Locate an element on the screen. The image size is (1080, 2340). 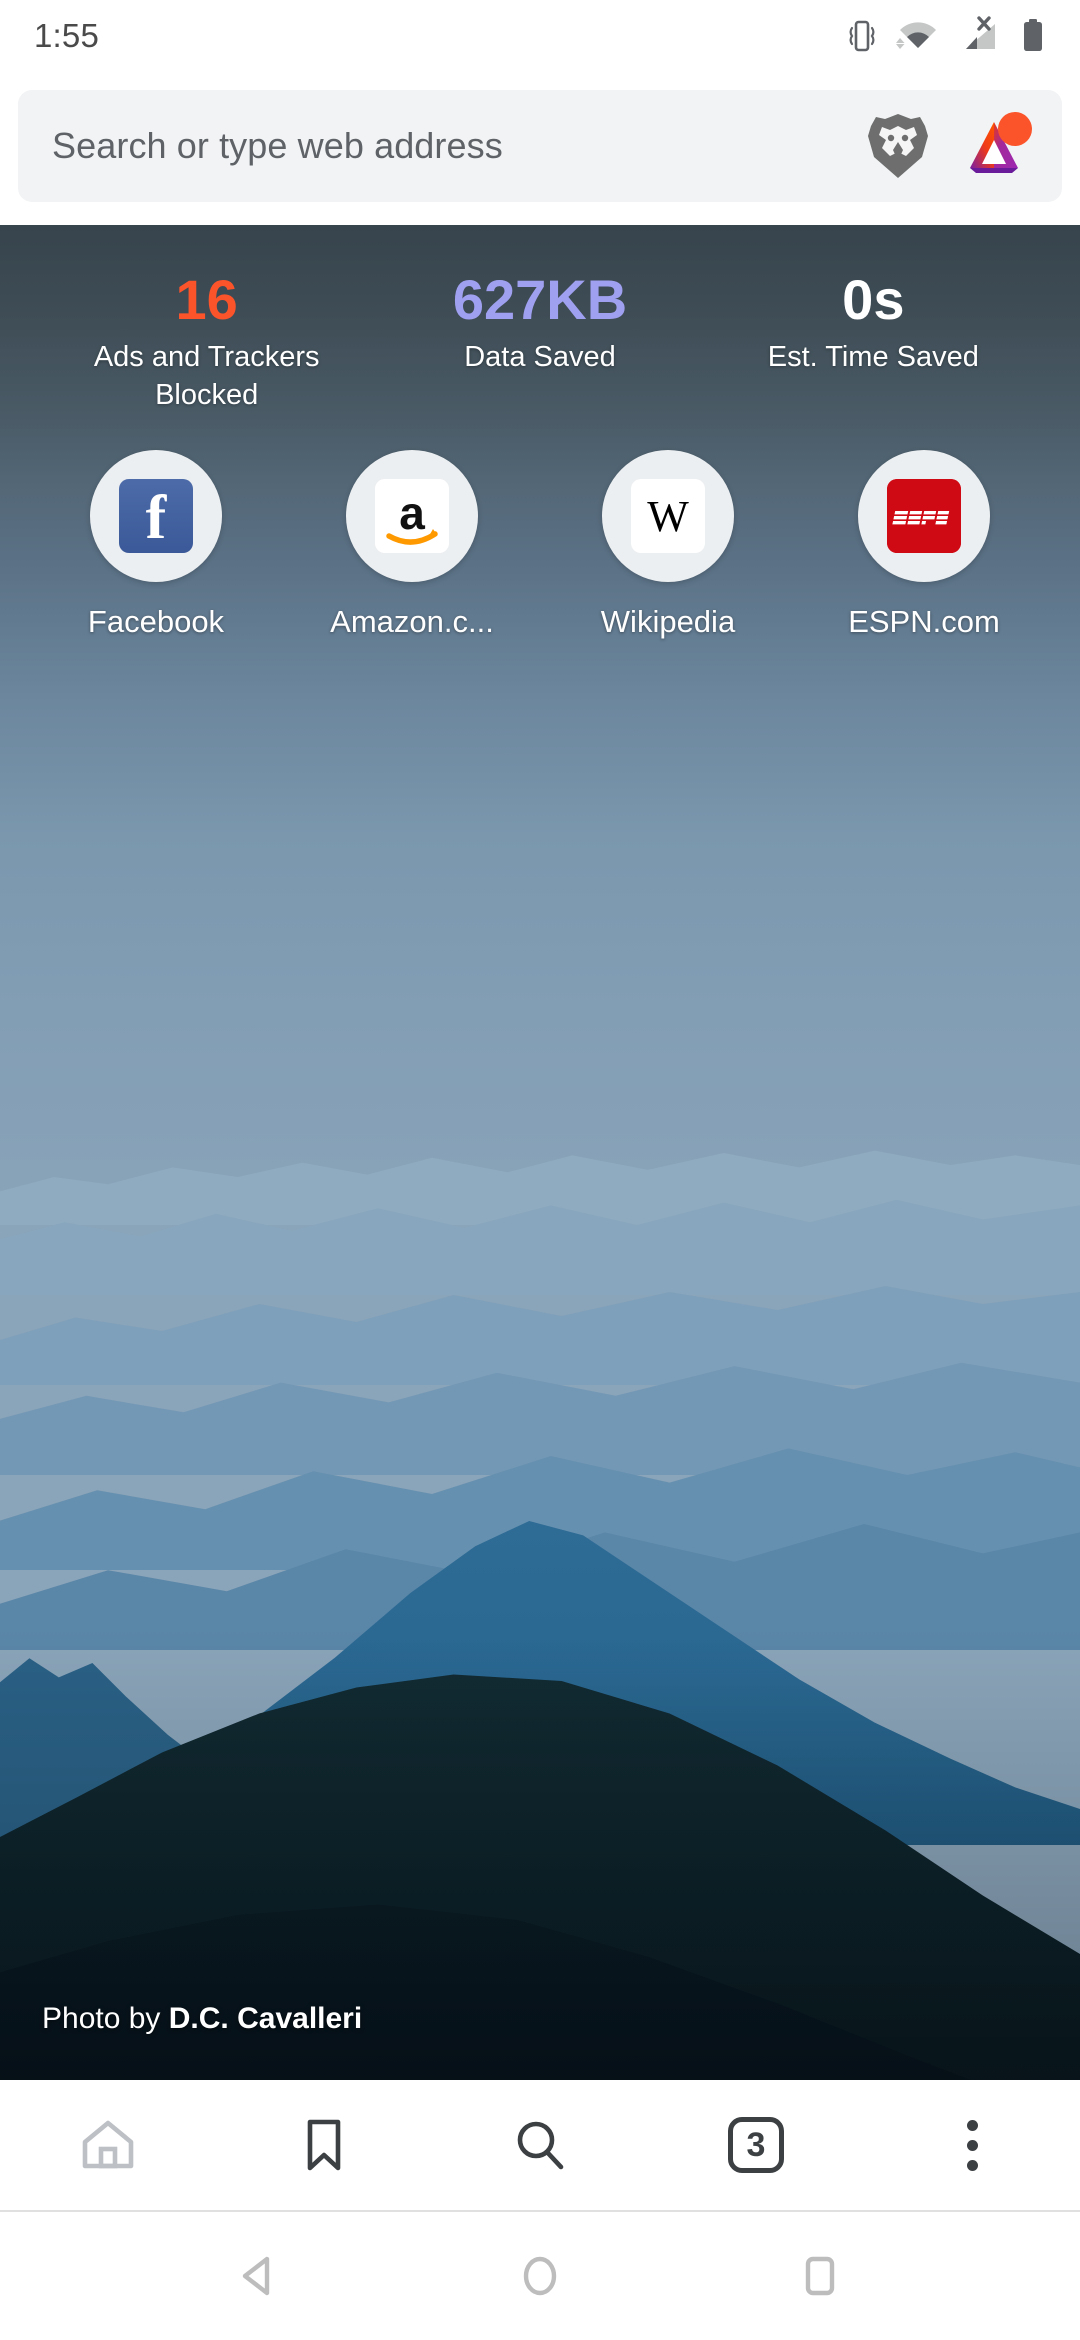
browser-toolbar: 3 is located at coordinates (540, 2146).